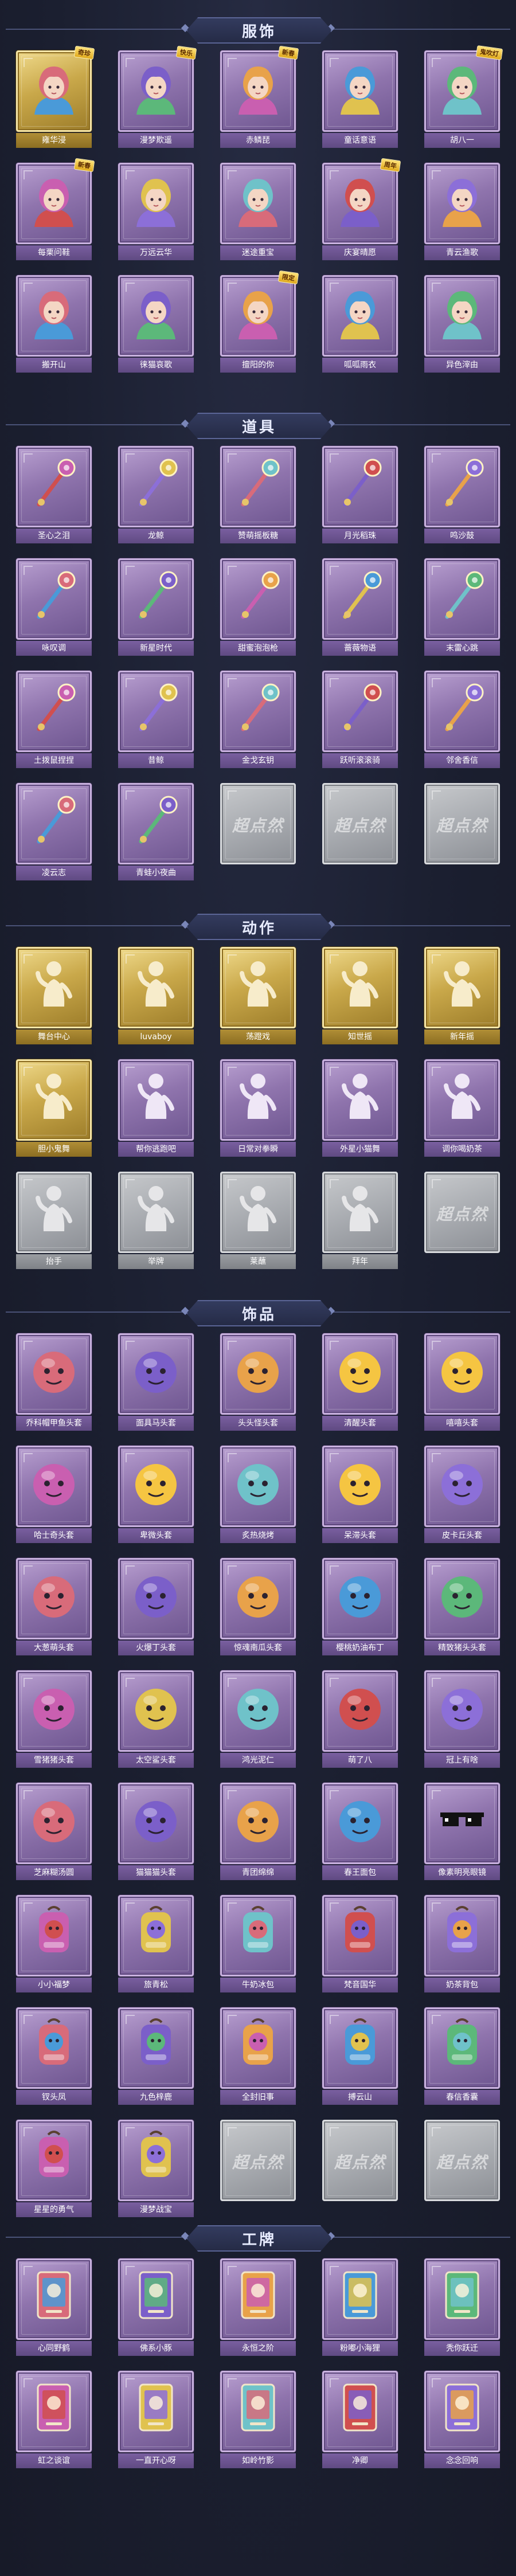 Image resolution: width=516 pixels, height=2576 pixels. What do you see at coordinates (258, 607) in the screenshot?
I see `item-card: 甜蜜泡泡枪` at bounding box center [258, 607].